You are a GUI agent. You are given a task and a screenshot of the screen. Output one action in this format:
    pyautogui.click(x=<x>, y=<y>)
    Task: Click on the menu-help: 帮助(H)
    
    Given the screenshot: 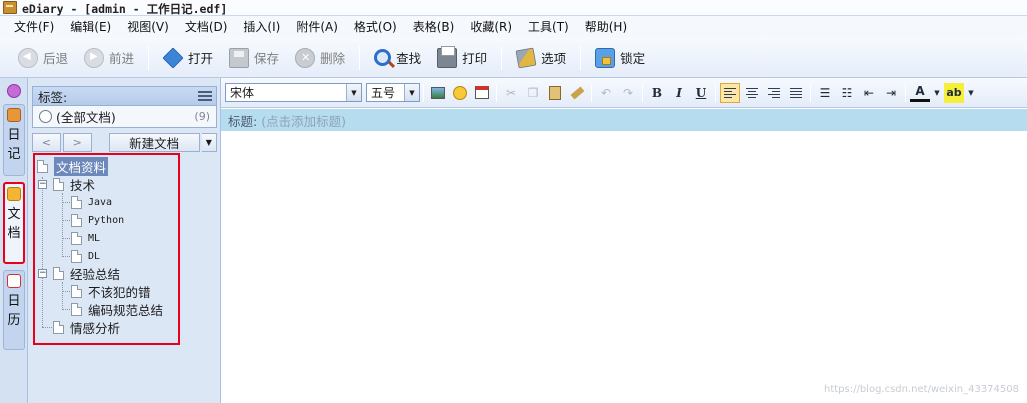 What is the action you would take?
    pyautogui.click(x=606, y=27)
    